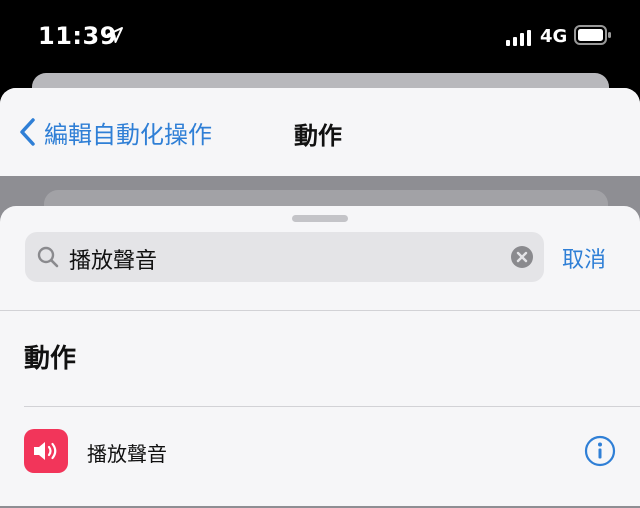  What do you see at coordinates (320, 310) in the screenshot?
I see `divider` at bounding box center [320, 310].